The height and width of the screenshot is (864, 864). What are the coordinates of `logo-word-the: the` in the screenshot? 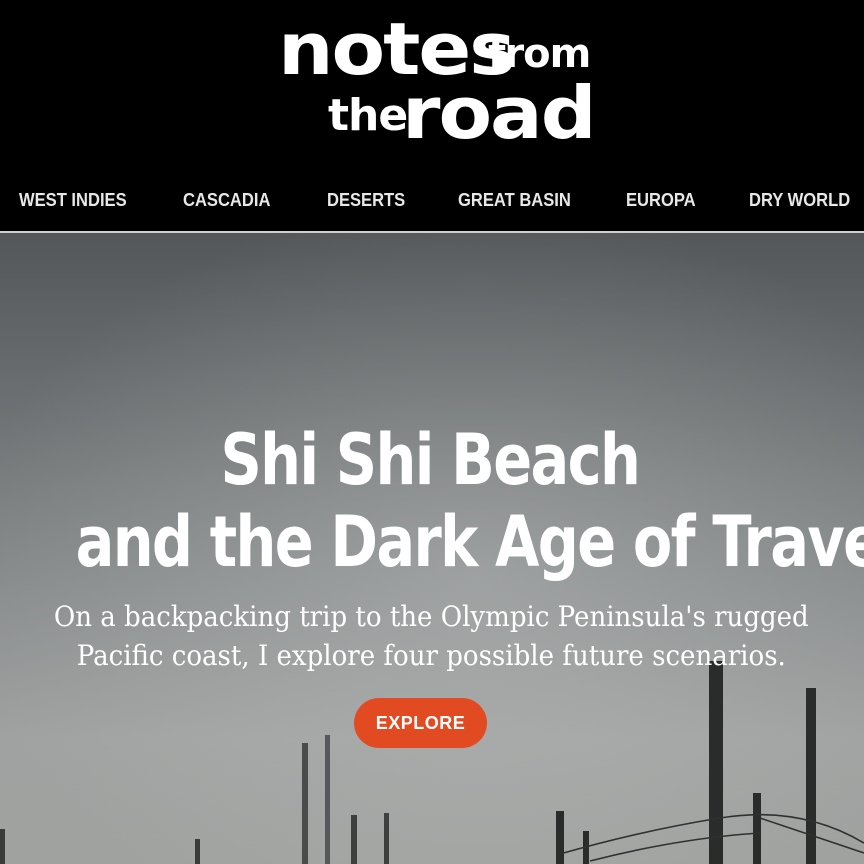 It's located at (368, 115).